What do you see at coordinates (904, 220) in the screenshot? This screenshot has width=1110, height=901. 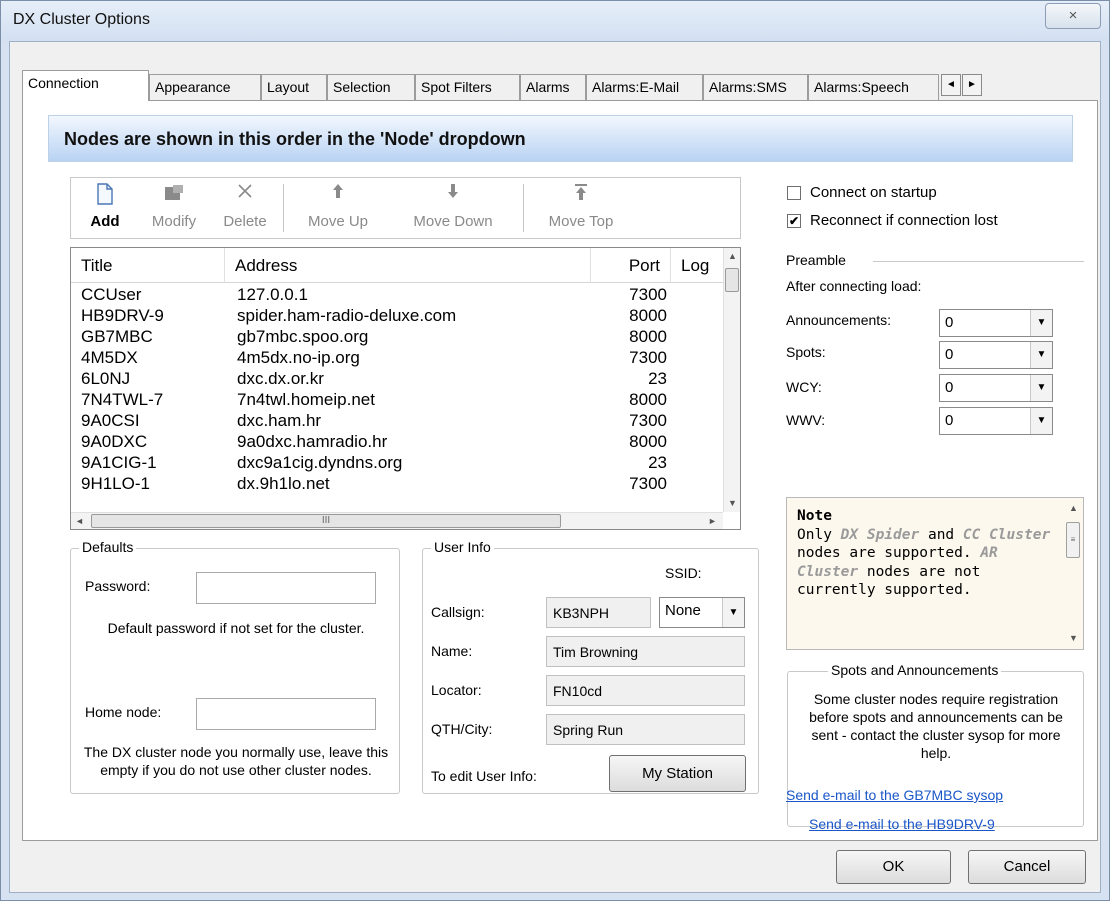 I see `reconnect-label: Reconnect if connection lost` at bounding box center [904, 220].